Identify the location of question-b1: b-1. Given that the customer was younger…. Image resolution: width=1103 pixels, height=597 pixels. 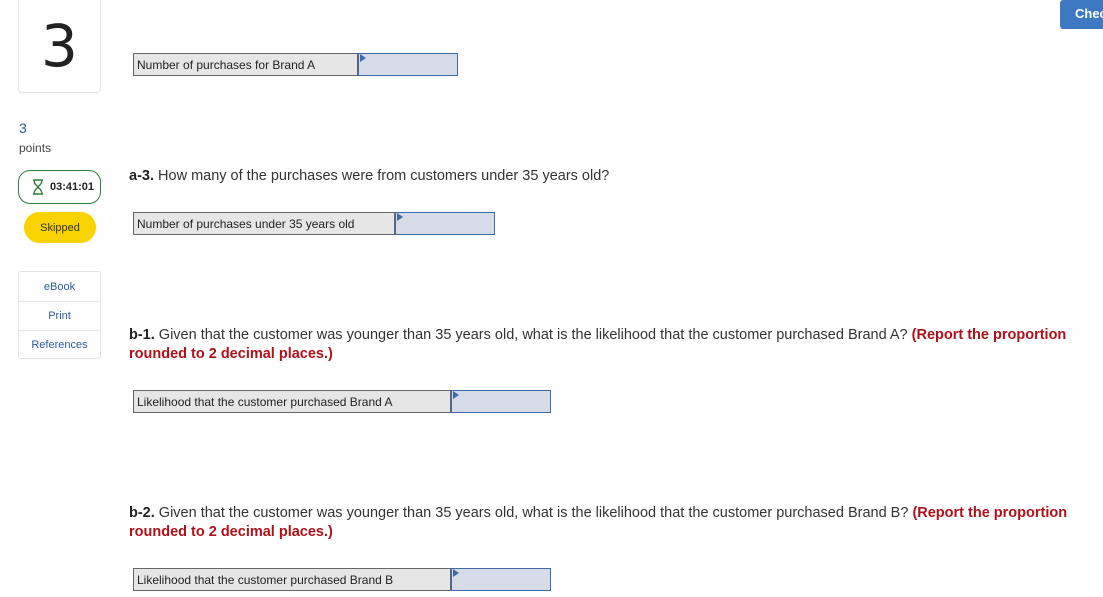
(601, 345).